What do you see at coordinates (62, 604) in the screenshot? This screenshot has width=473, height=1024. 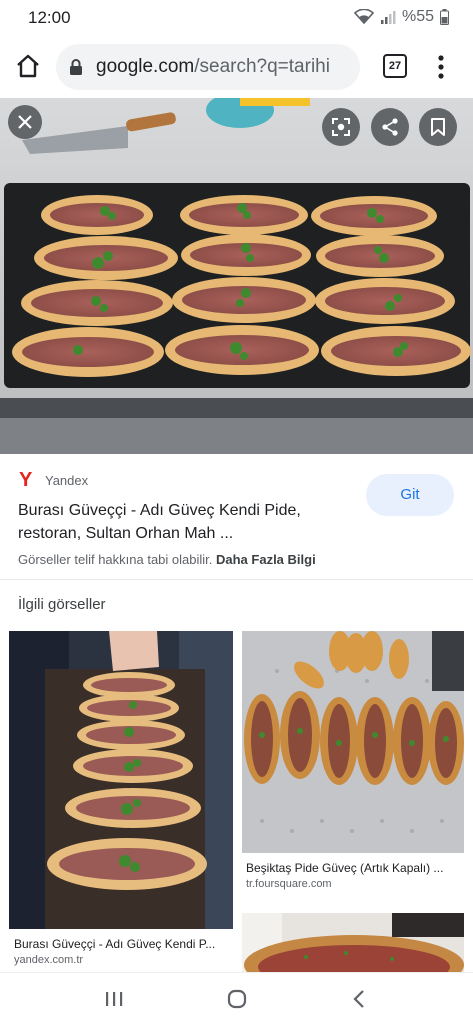 I see `related-images-heading: İlgili görseller` at bounding box center [62, 604].